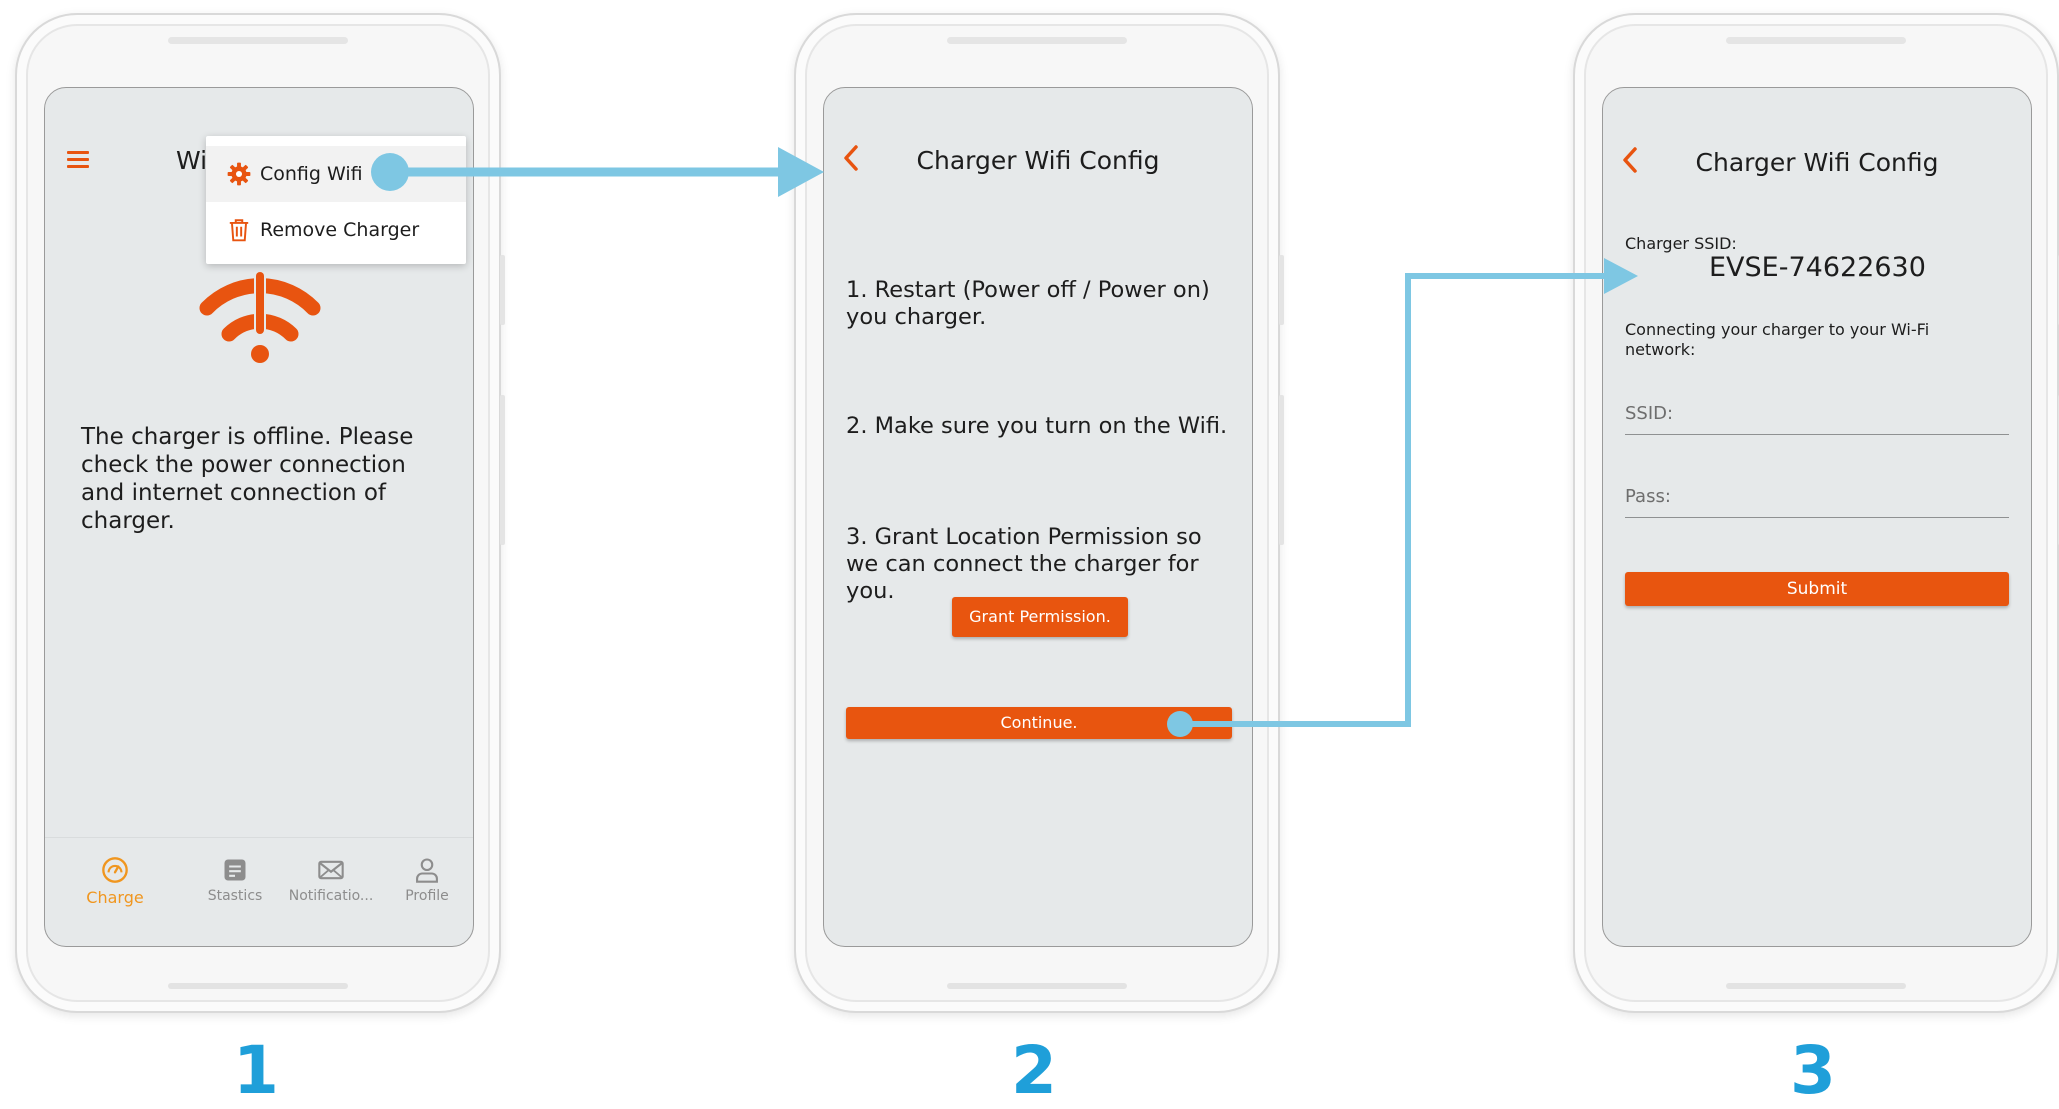  What do you see at coordinates (1817, 419) in the screenshot?
I see `ssid-input: SSID:` at bounding box center [1817, 419].